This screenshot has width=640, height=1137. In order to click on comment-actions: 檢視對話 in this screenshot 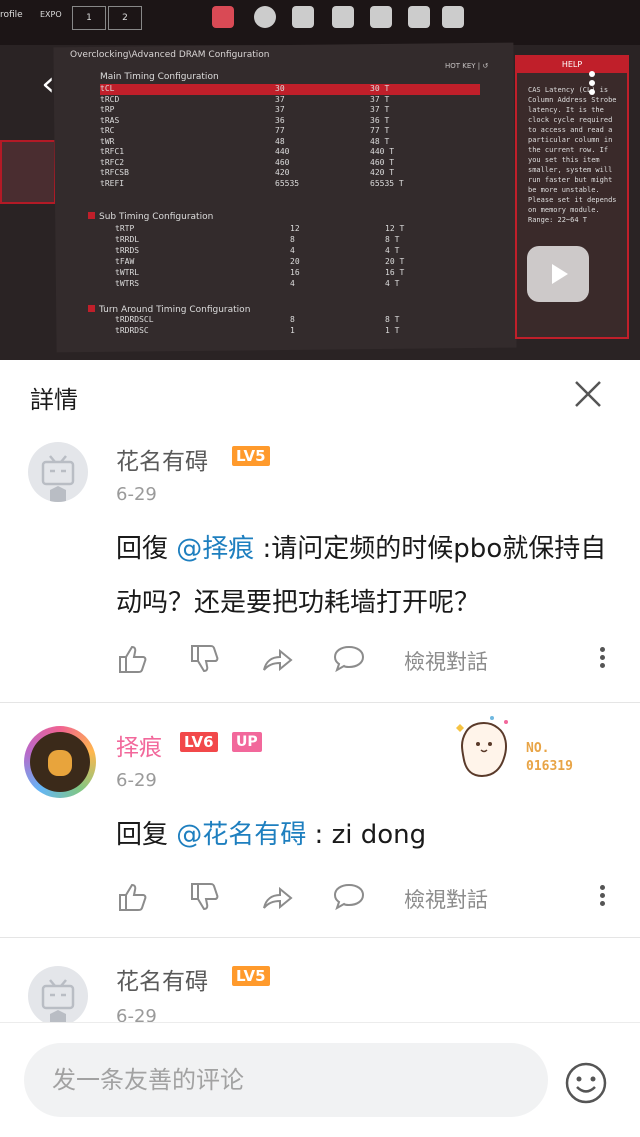, I will do `click(366, 662)`.